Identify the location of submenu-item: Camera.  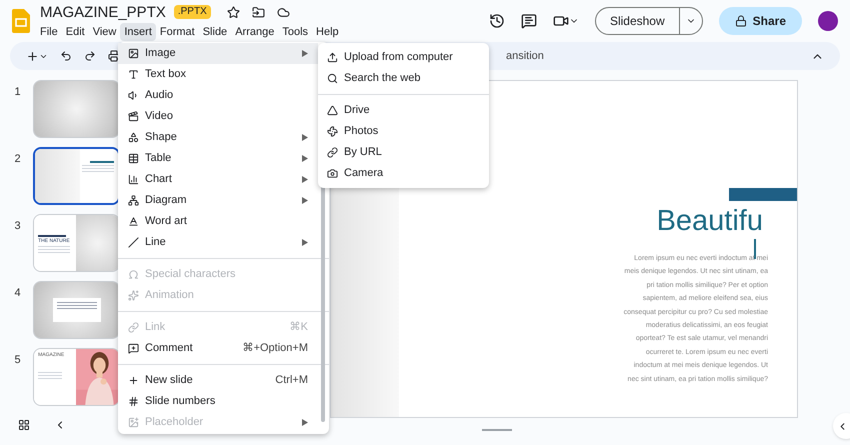
(403, 173).